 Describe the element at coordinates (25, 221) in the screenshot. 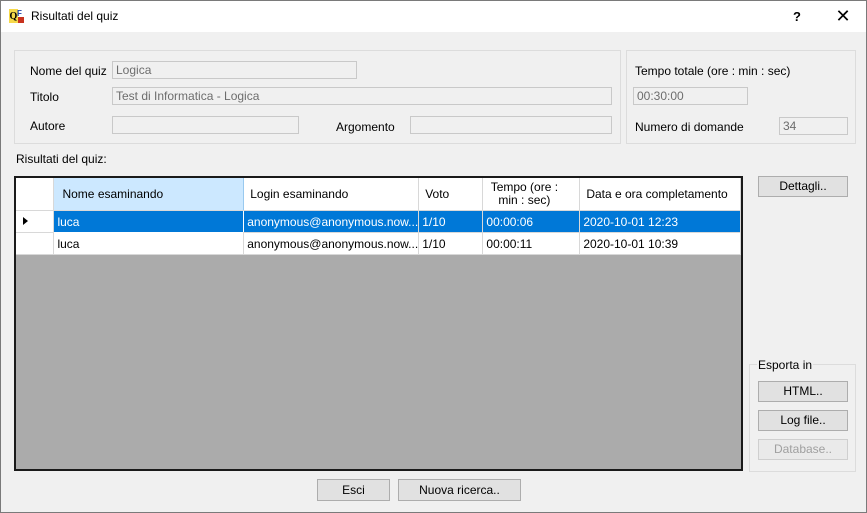

I see `current-row-arrow-icon` at that location.